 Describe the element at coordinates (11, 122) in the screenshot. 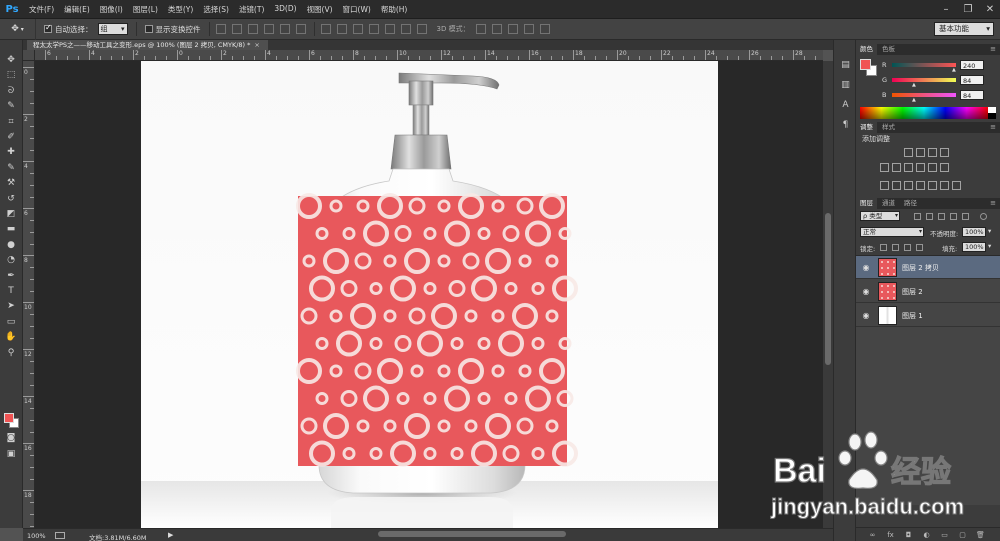

I see `crop-icon: ⌗` at that location.